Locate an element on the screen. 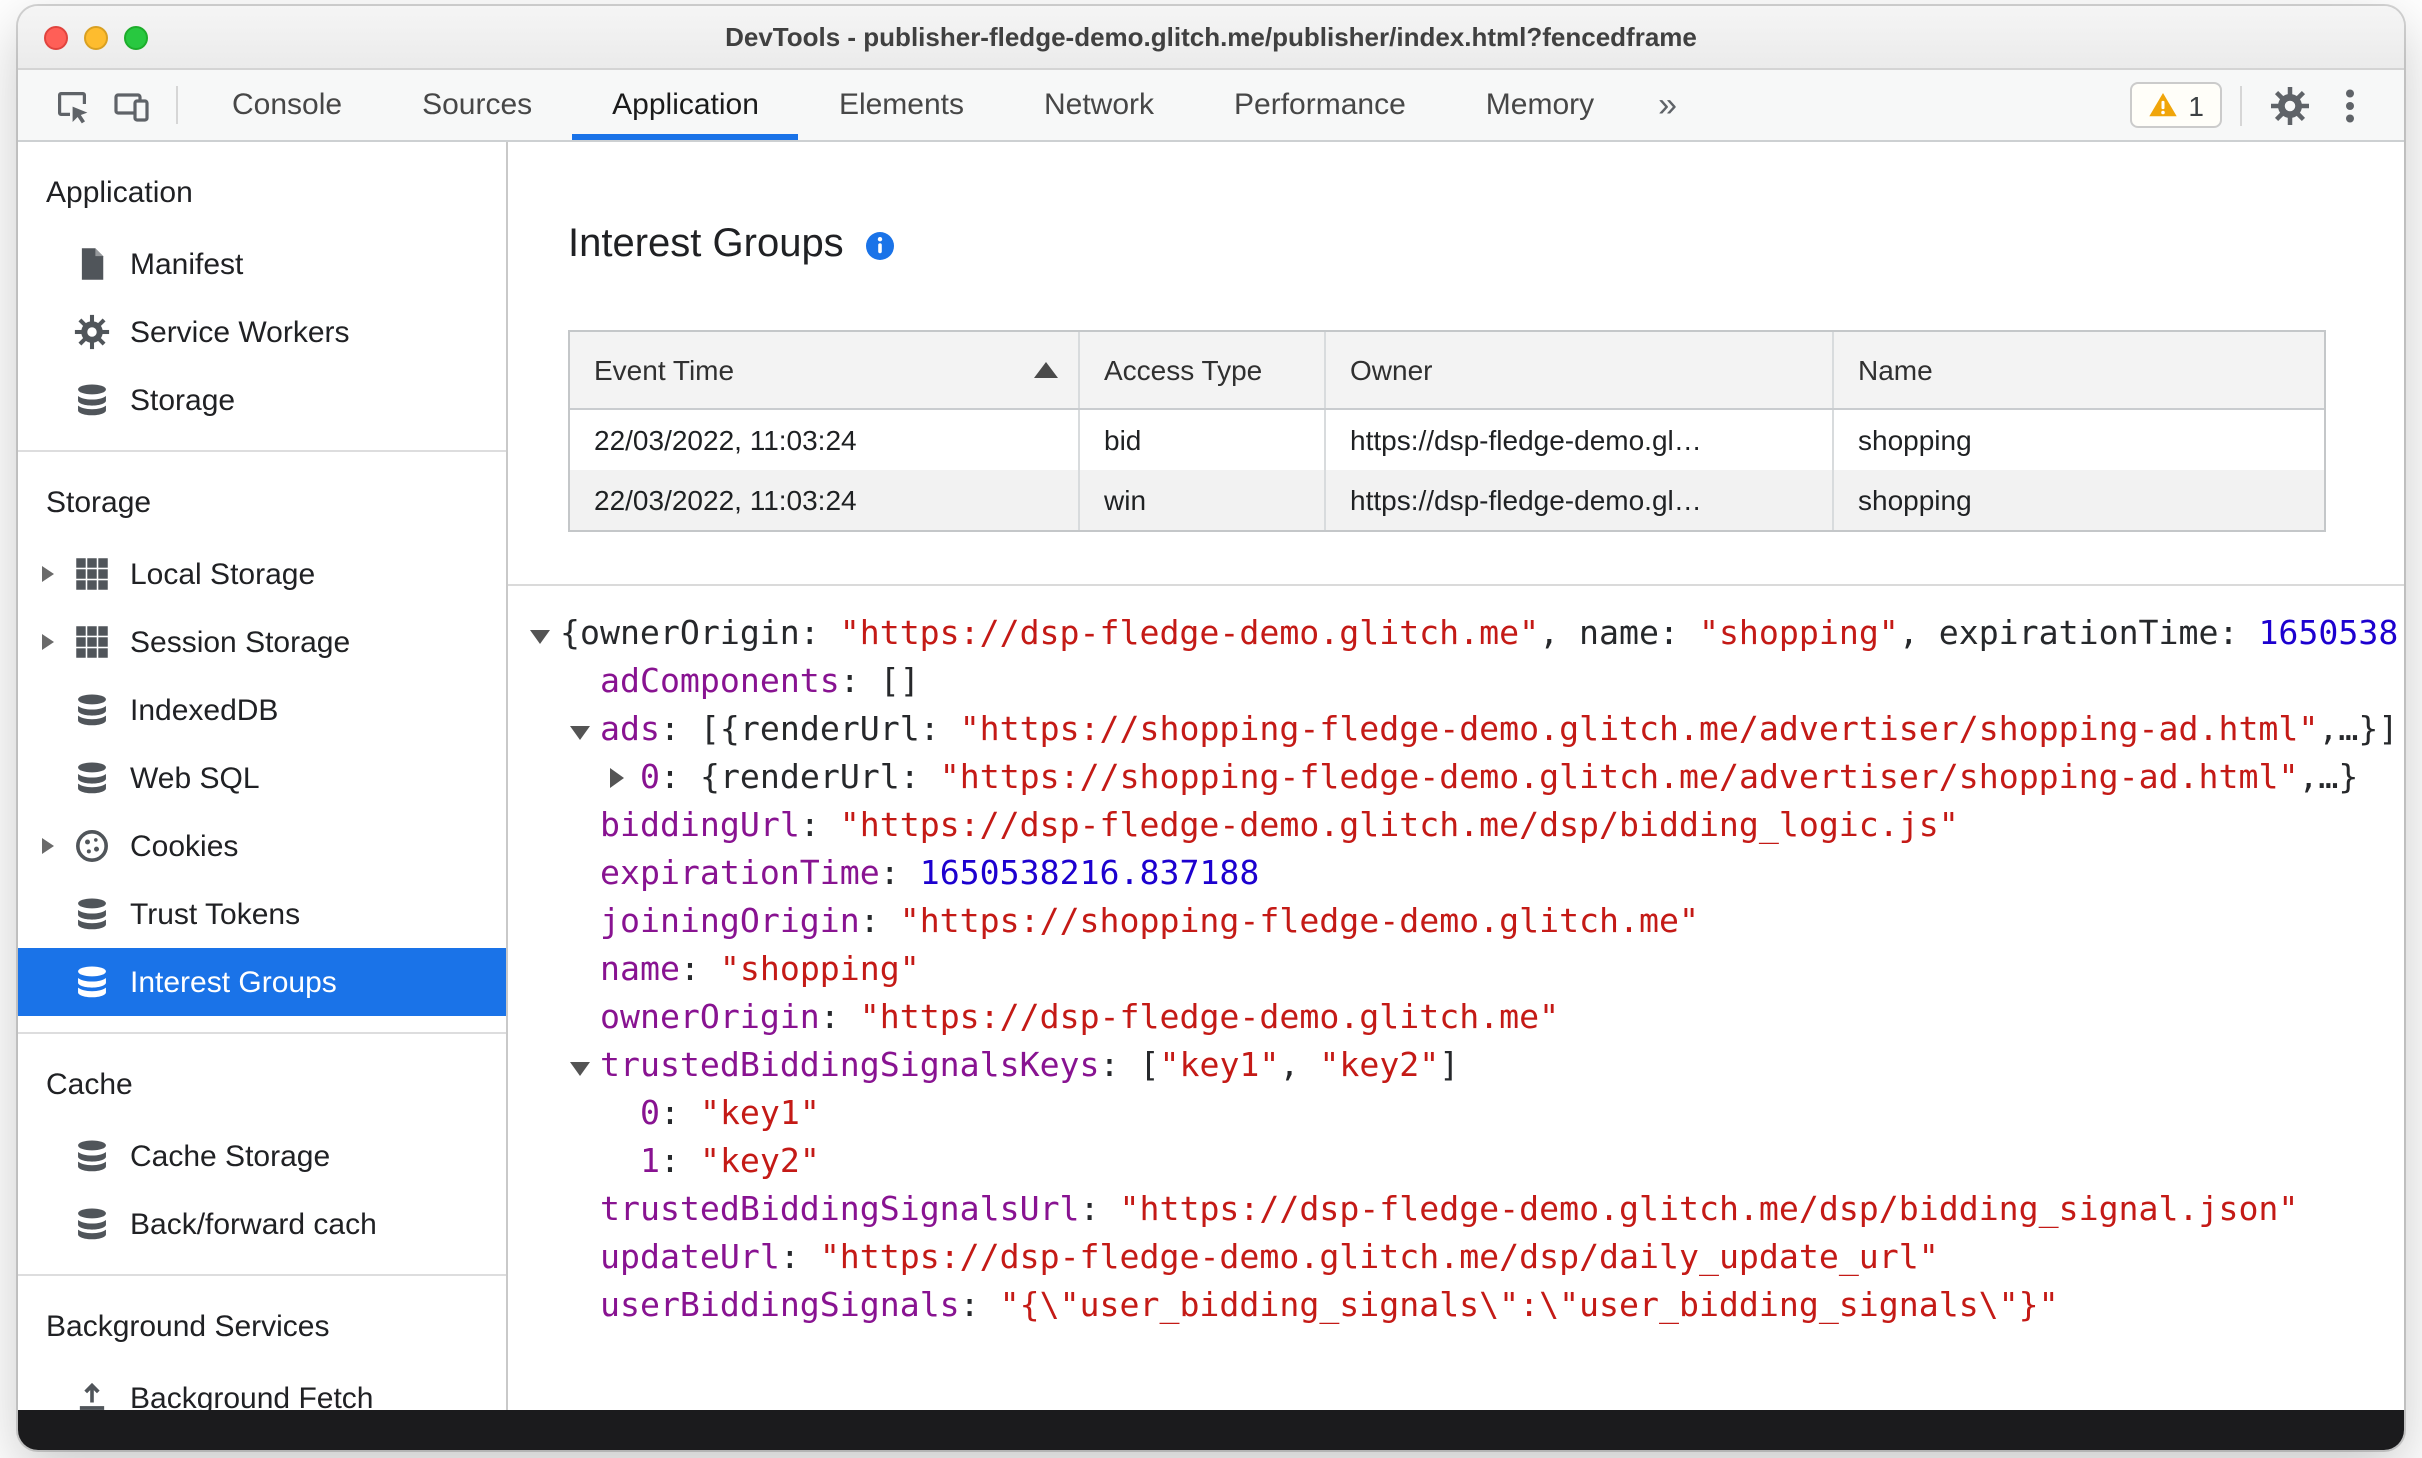 The height and width of the screenshot is (1458, 2422). tree-line: name: "shopping" is located at coordinates (1456, 970).